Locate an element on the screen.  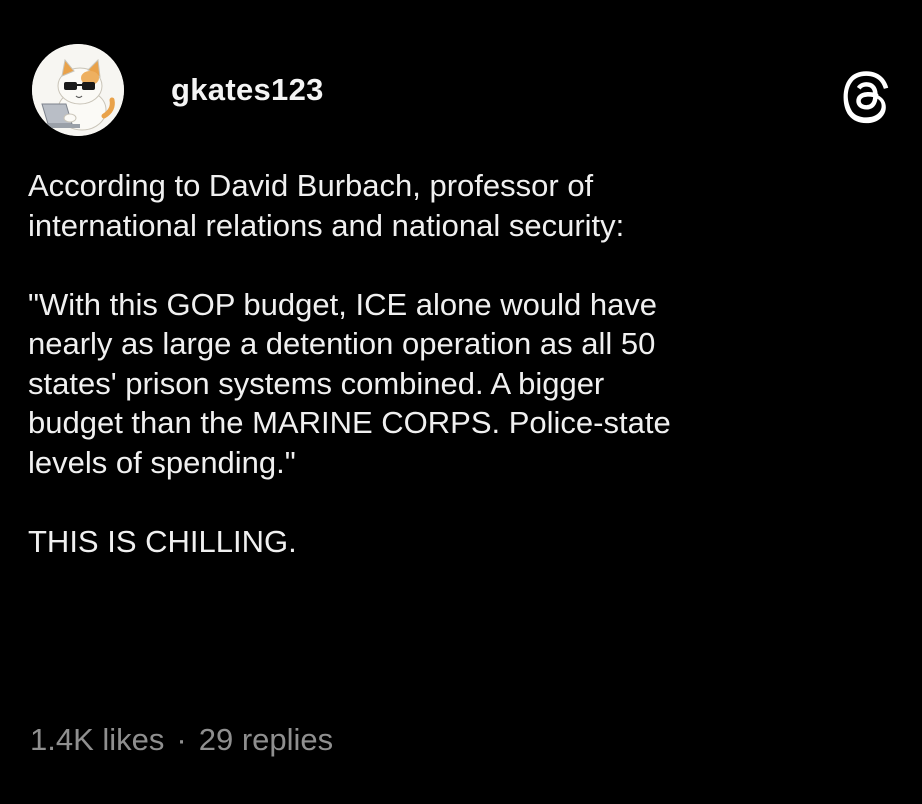
replies-count: 29 replies is located at coordinates (266, 739).